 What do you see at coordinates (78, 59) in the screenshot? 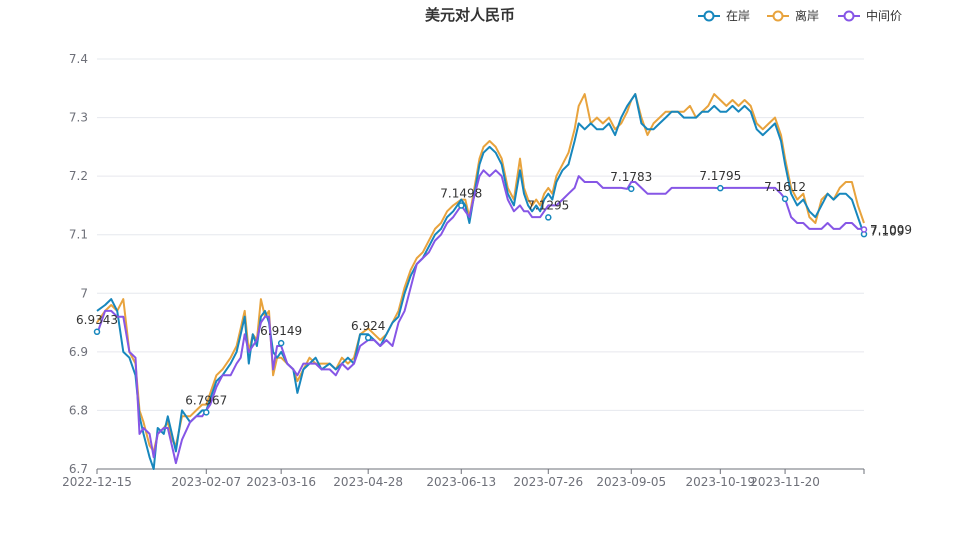
I see `y-tick-label: 7.4` at bounding box center [78, 59].